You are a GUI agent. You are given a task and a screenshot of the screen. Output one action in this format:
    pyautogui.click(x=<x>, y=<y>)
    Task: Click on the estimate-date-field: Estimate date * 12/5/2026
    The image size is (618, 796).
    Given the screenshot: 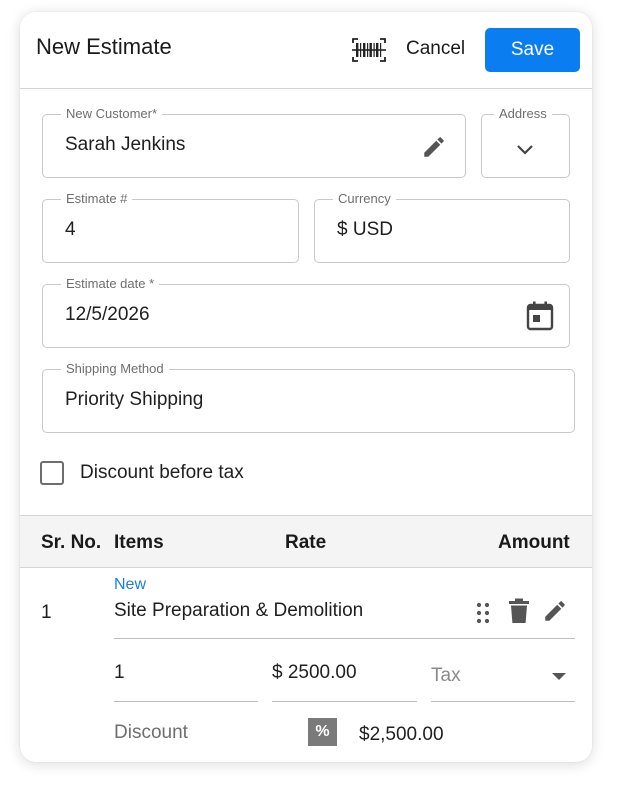 What is the action you would take?
    pyautogui.click(x=306, y=312)
    